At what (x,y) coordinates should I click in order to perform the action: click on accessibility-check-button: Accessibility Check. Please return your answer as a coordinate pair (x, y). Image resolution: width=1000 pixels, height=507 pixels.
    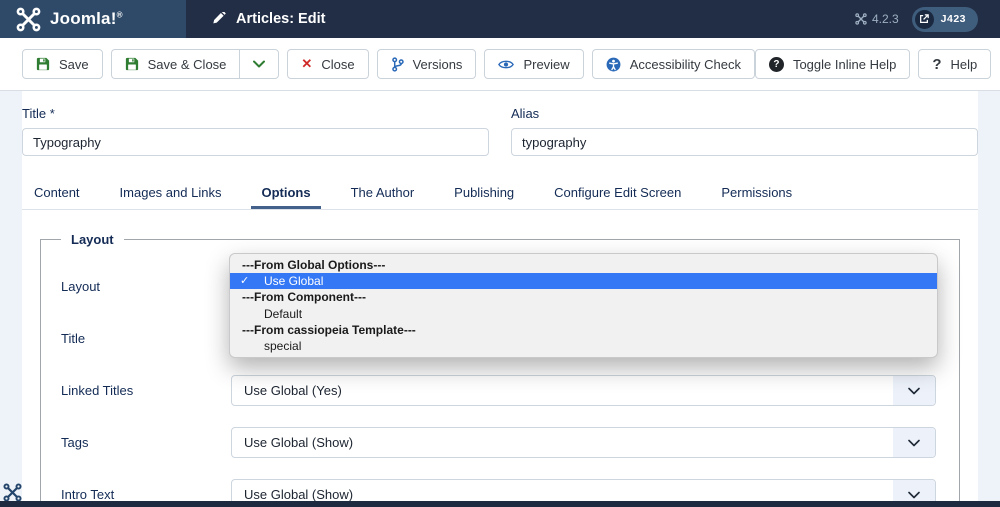
    Looking at the image, I should click on (673, 64).